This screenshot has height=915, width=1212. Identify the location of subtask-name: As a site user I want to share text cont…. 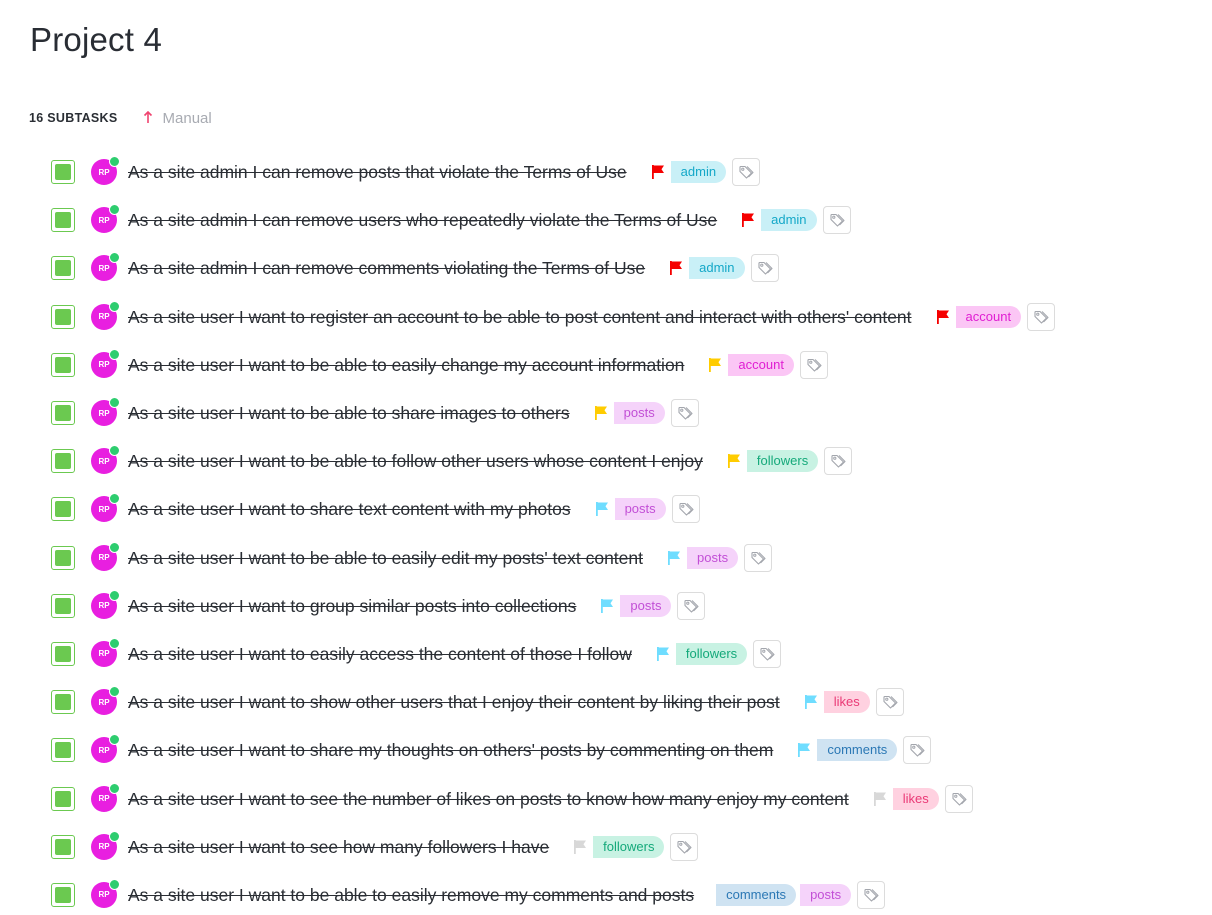
(349, 509).